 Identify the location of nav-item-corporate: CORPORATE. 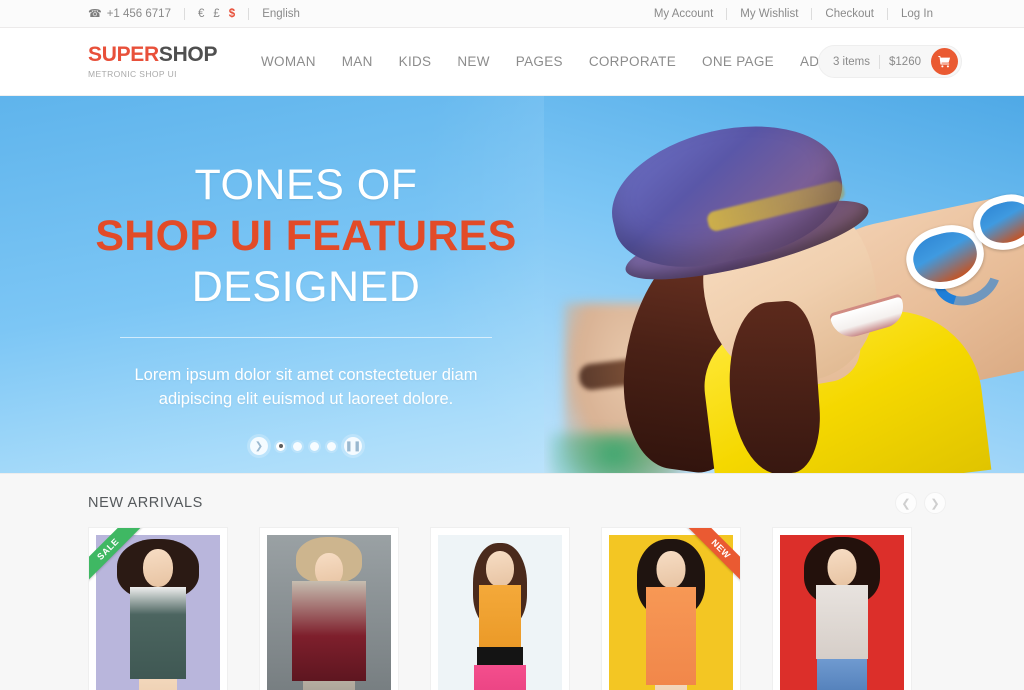
(632, 61).